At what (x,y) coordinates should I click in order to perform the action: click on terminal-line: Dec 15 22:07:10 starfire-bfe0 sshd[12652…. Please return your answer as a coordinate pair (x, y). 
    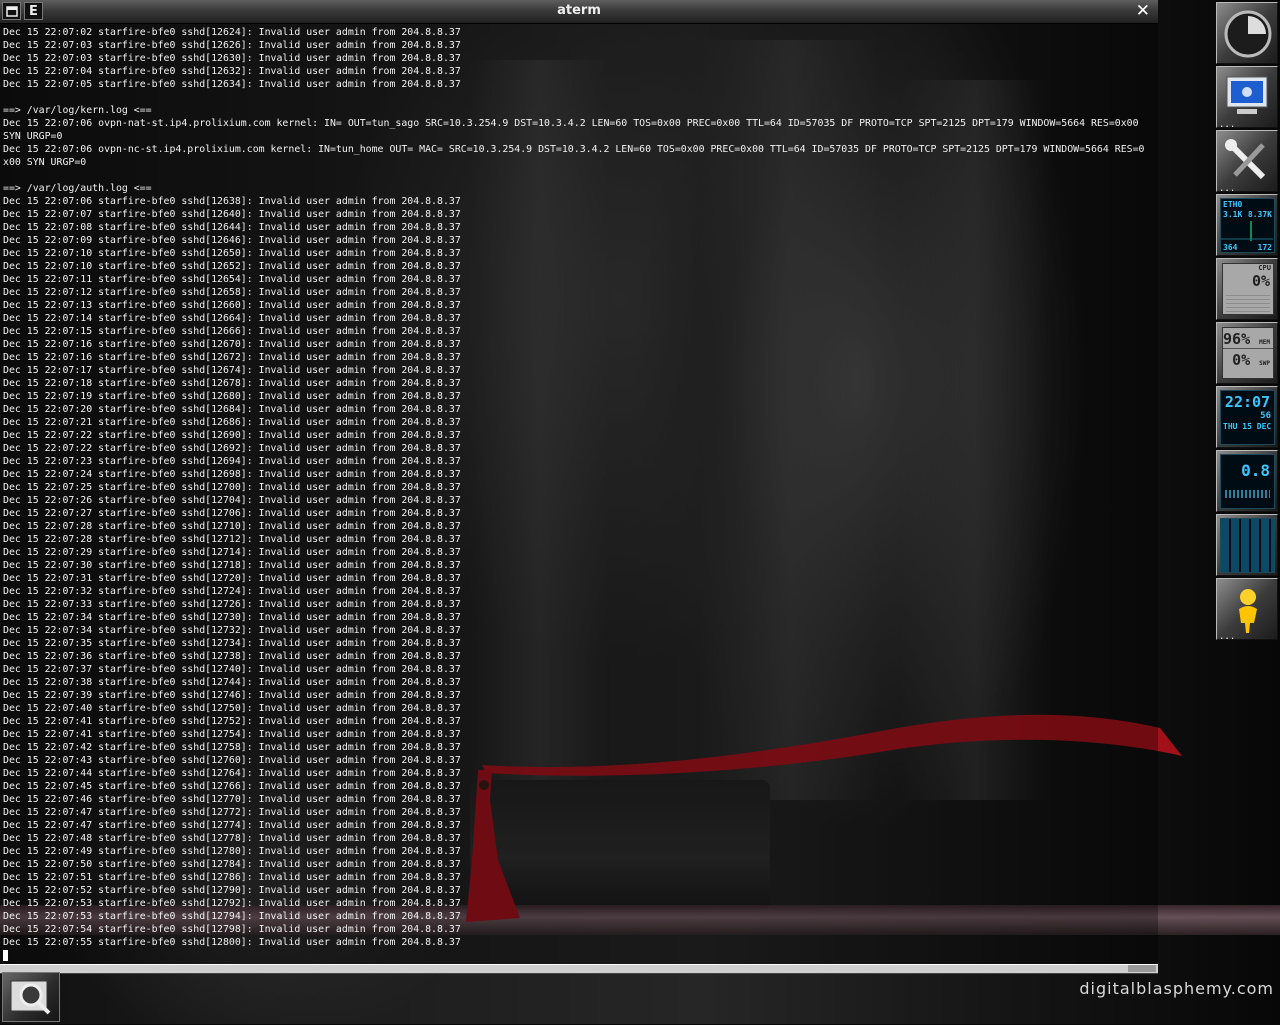
    Looking at the image, I should click on (232, 266).